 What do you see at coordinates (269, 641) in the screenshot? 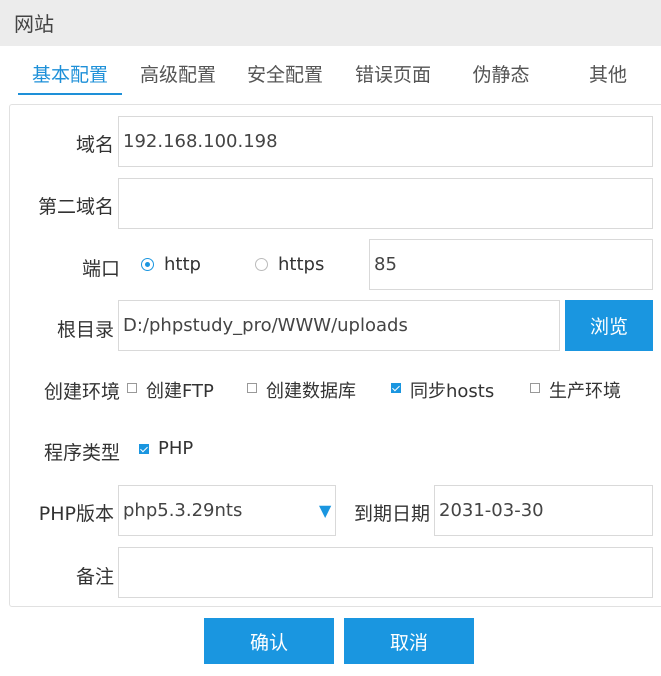
I see `confirm-button: 确认` at bounding box center [269, 641].